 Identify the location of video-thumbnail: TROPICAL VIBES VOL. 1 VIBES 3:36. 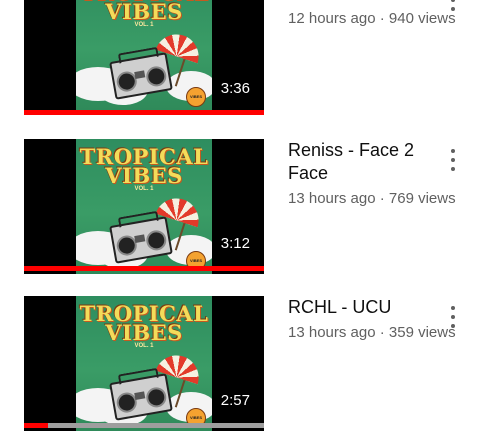
(144, 55).